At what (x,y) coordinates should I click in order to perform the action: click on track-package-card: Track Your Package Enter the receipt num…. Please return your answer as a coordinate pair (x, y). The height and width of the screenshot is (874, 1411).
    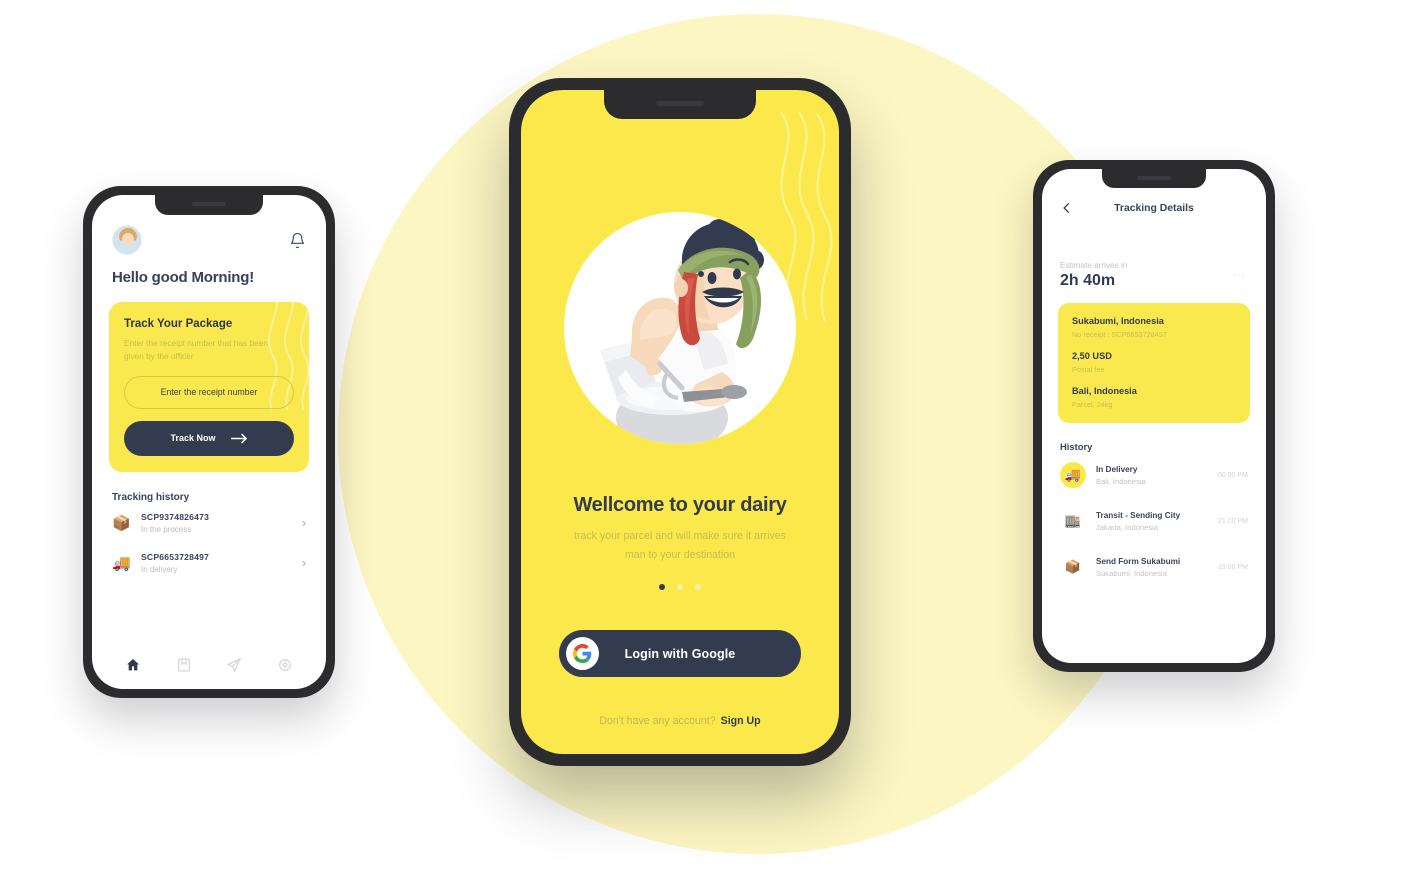
    Looking at the image, I should click on (209, 387).